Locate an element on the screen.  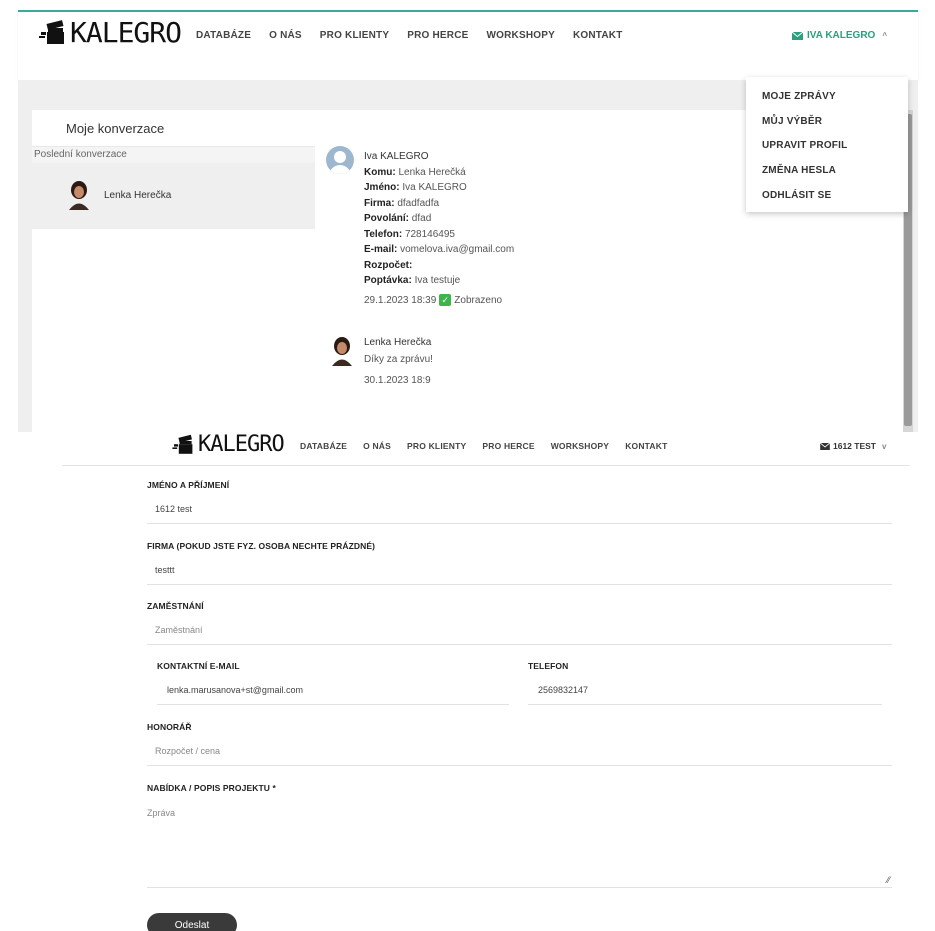
message-field: E-mail: vomelova.iva@gmail.com is located at coordinates (439, 249).